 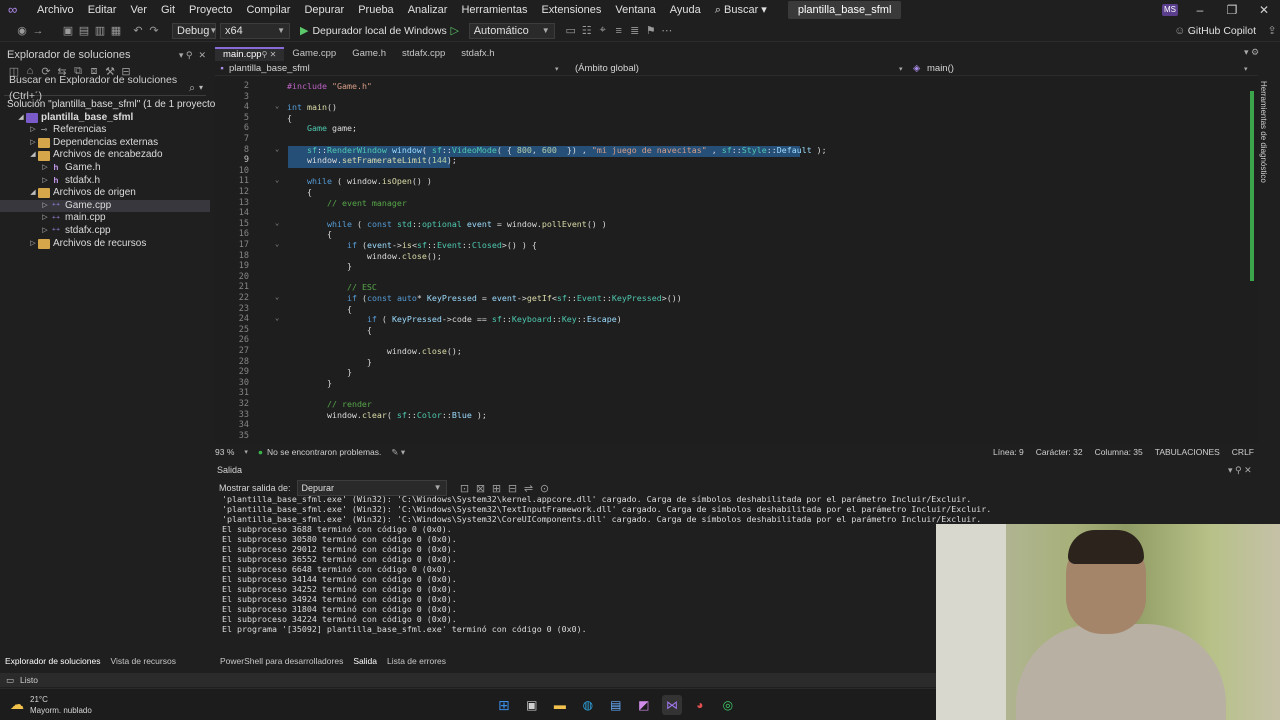 I want to click on tab-game-h: Game.h, so click(x=369, y=54).